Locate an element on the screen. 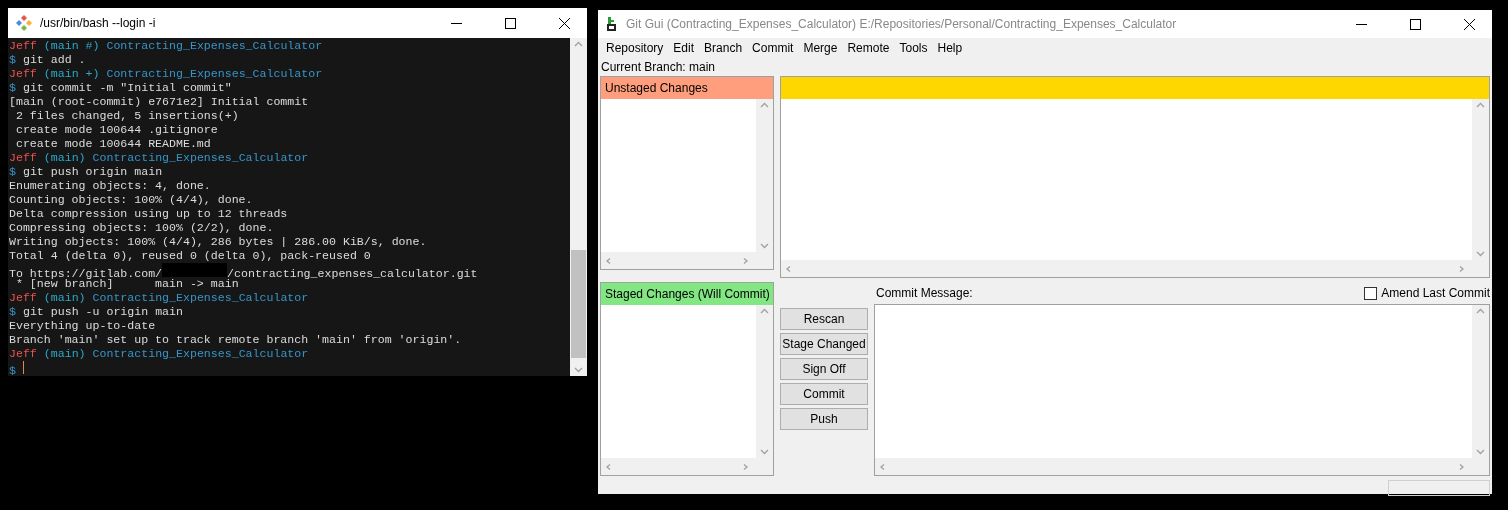 The width and height of the screenshot is (1508, 510). unstaged-changes-header: Unstaged Changes is located at coordinates (687, 88).